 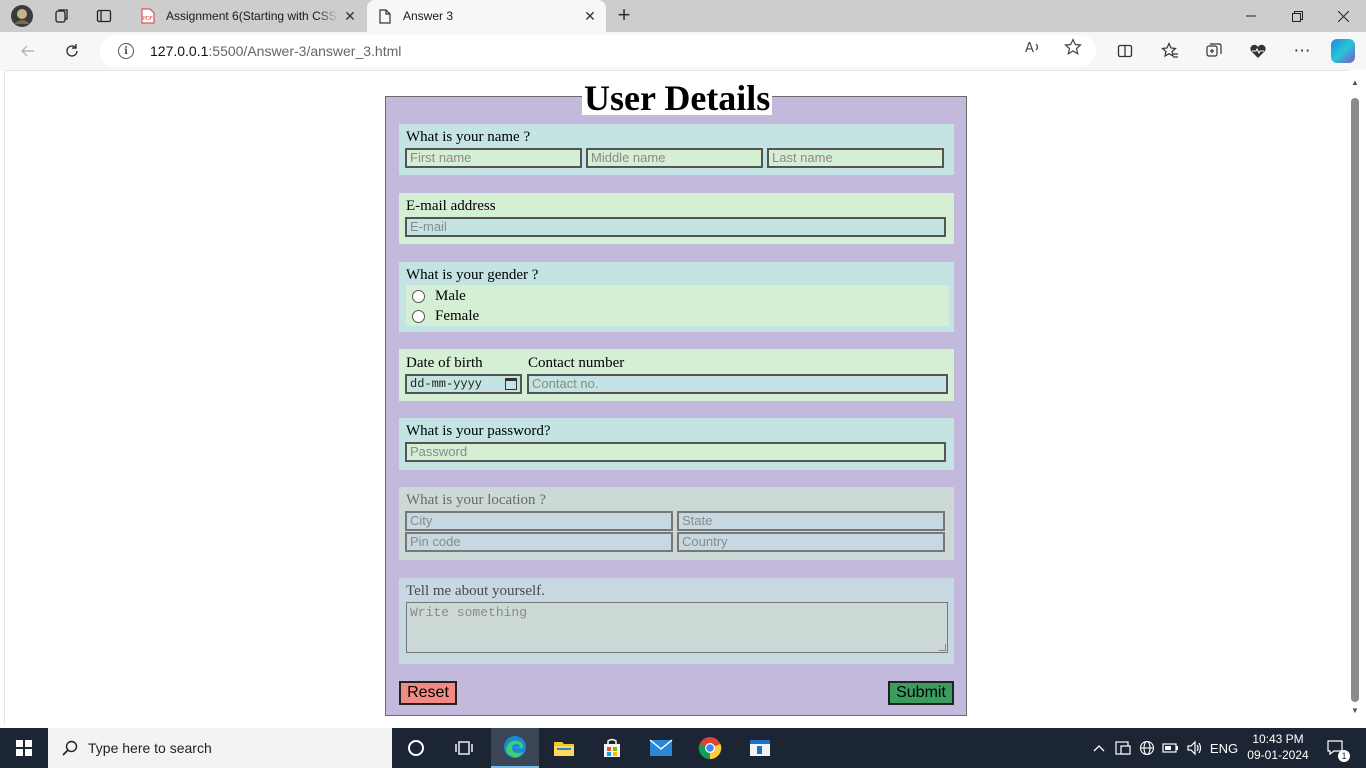 I want to click on language-indicator: ENG, so click(x=1224, y=748).